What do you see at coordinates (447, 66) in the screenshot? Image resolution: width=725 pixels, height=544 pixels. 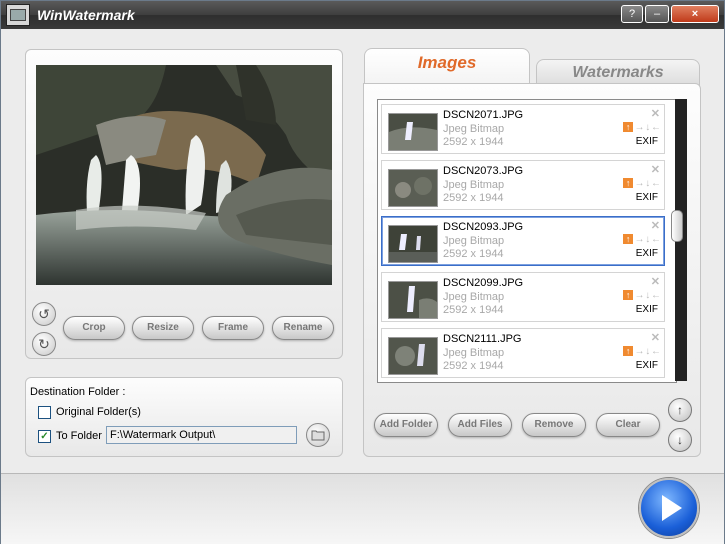 I see `tab-images: Images` at bounding box center [447, 66].